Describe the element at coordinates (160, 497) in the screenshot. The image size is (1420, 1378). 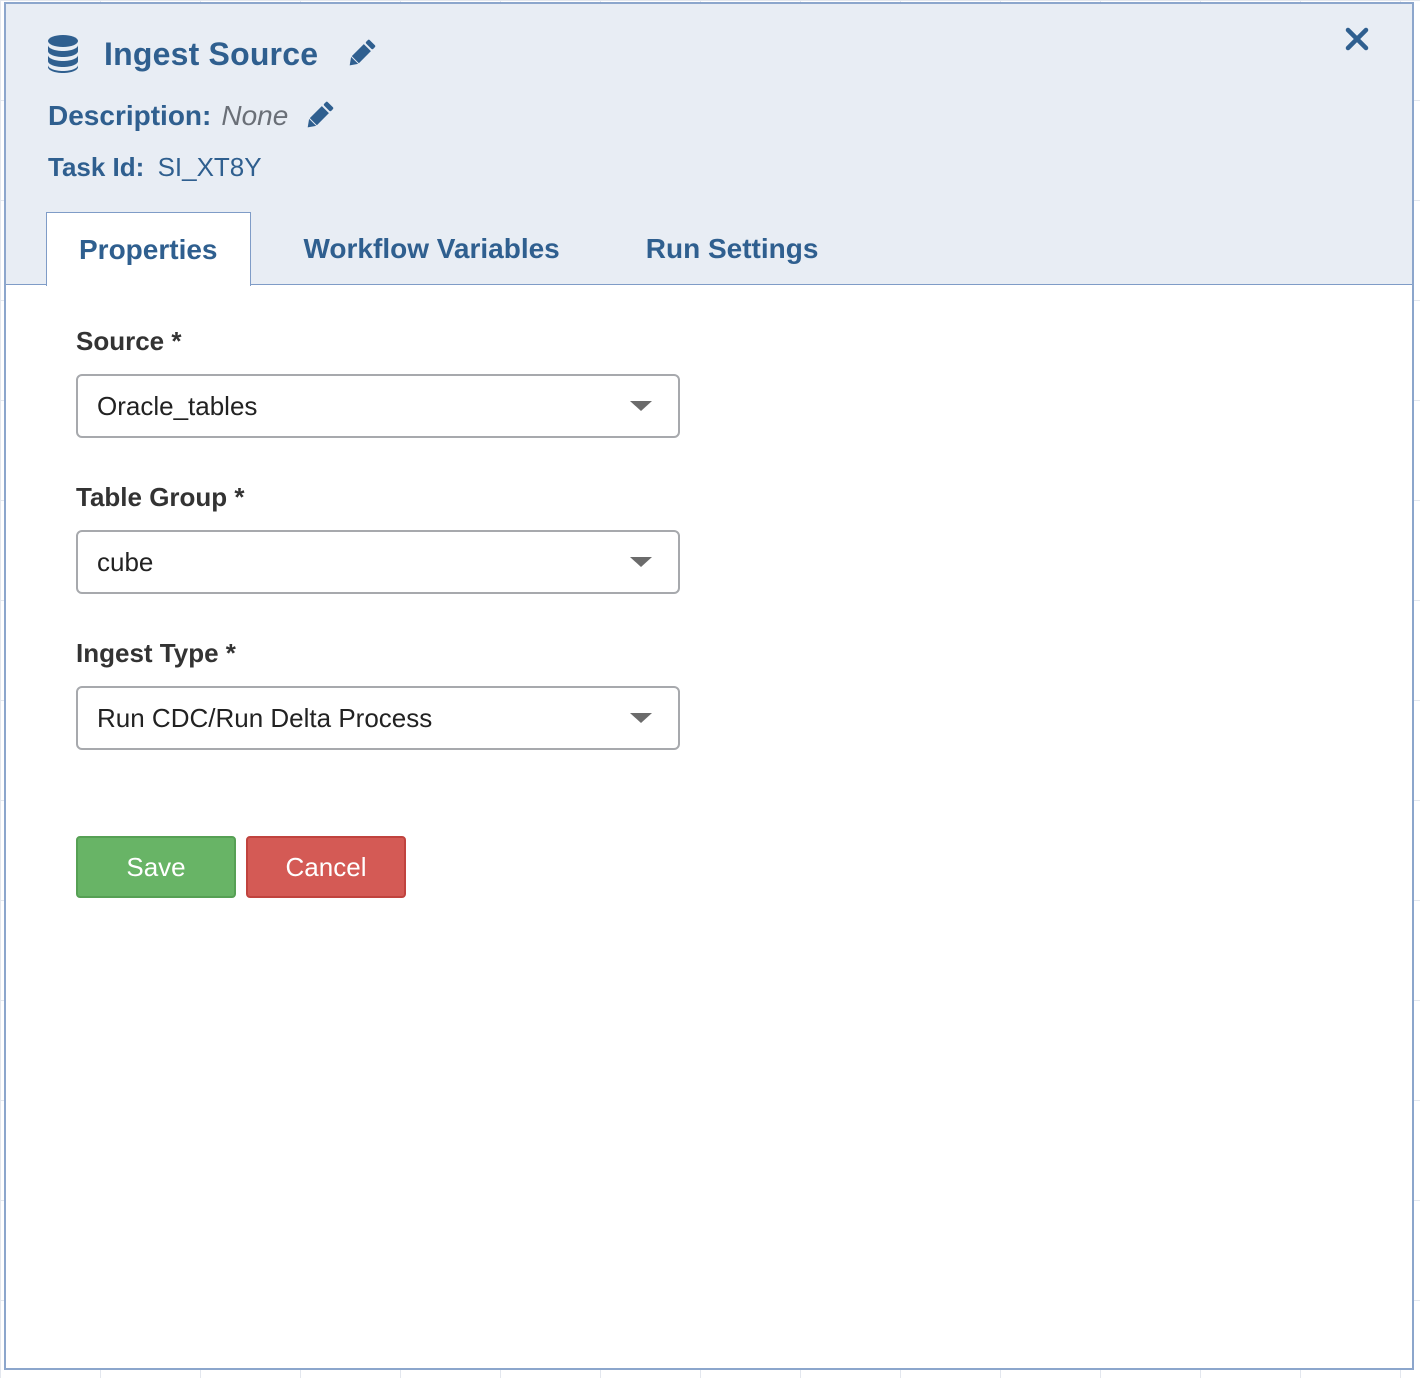
I see `table-group-label: Table Group *` at that location.